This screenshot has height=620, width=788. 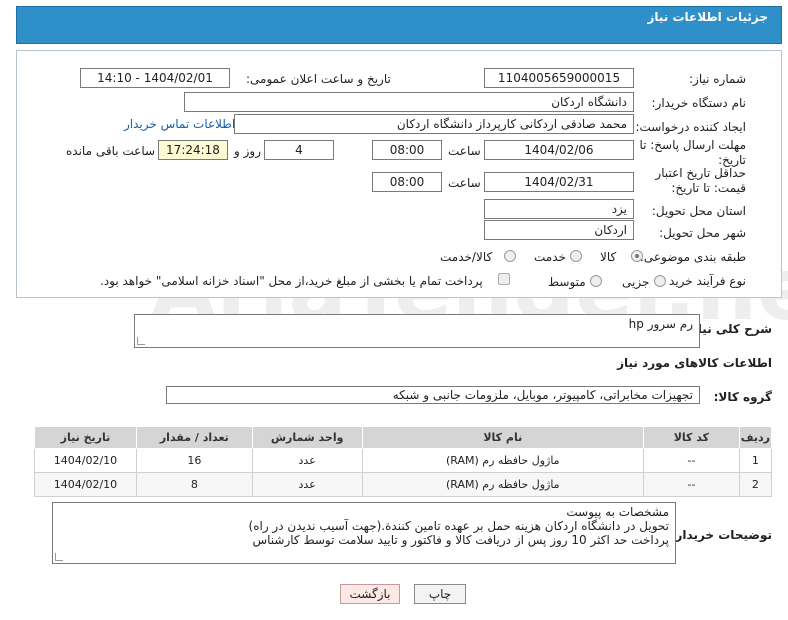 What do you see at coordinates (155, 78) in the screenshot?
I see `announce-field: 1404/02/01 - 14:10` at bounding box center [155, 78].